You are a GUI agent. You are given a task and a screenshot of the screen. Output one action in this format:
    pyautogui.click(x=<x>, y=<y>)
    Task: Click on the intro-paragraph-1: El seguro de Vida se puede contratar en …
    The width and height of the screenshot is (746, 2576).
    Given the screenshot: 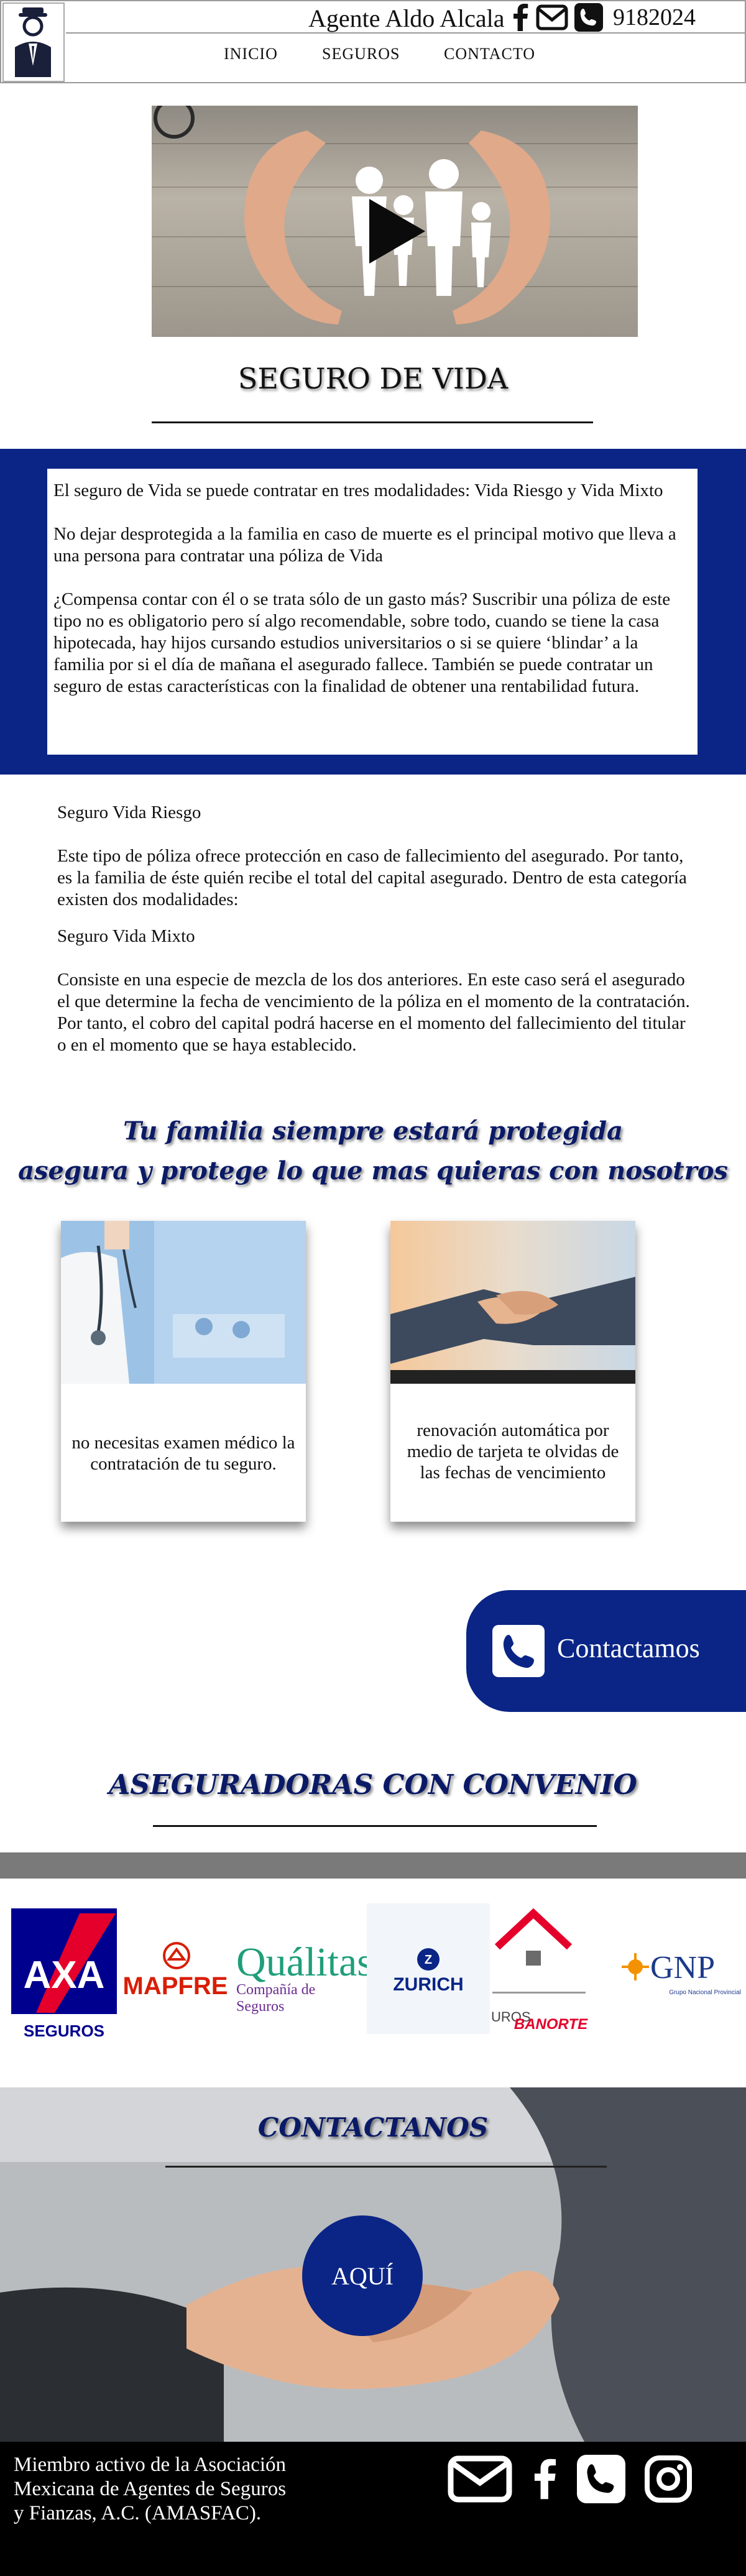 What is the action you would take?
    pyautogui.click(x=358, y=490)
    